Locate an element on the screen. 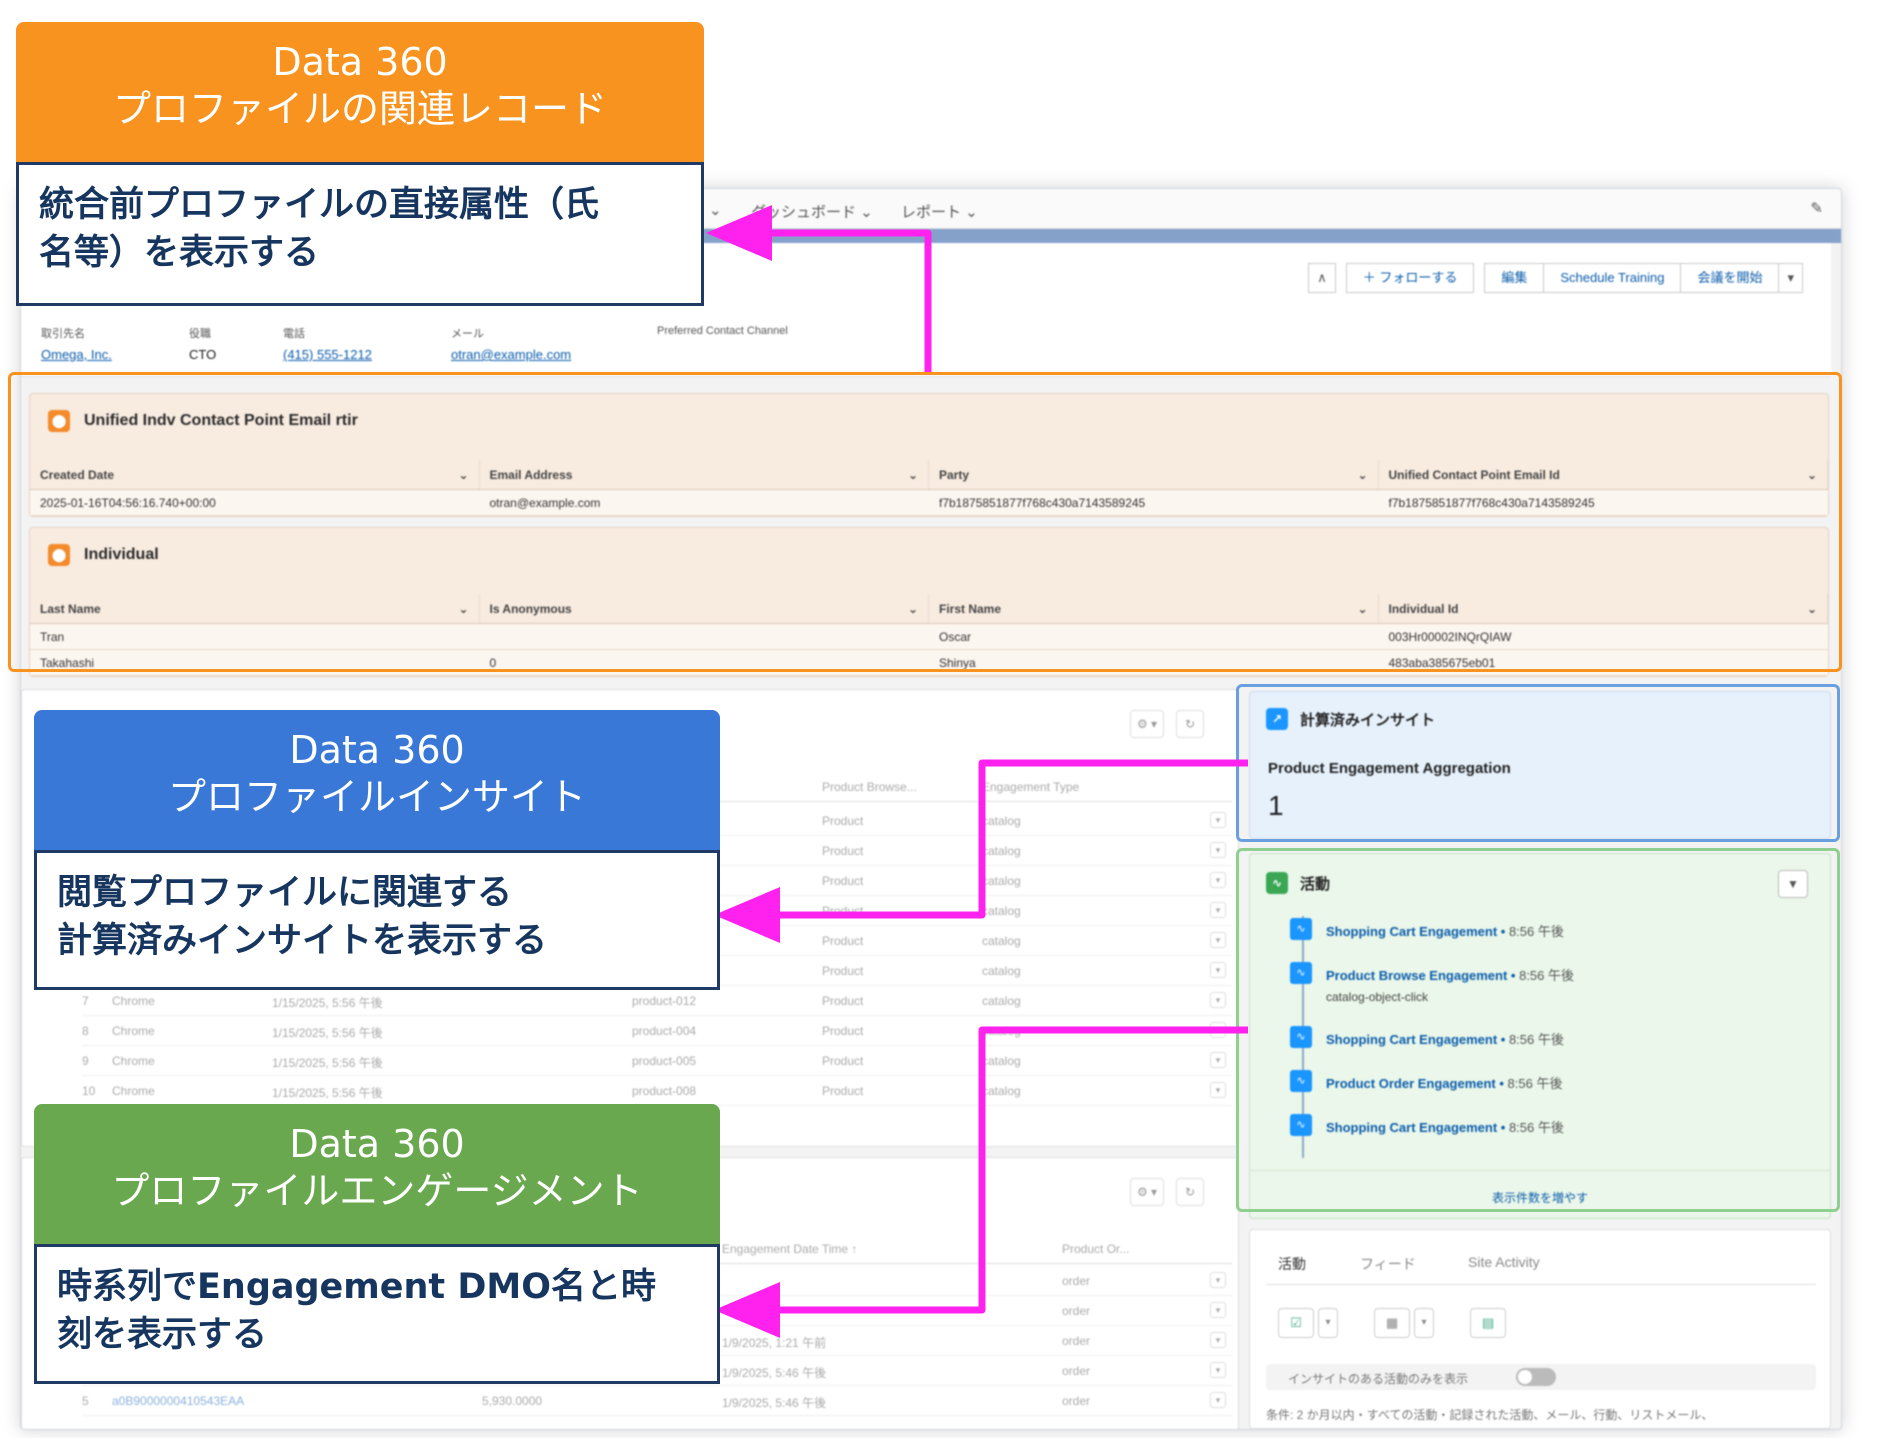 The height and width of the screenshot is (1438, 1884). calendar-icon: ▦ is located at coordinates (1392, 1323).